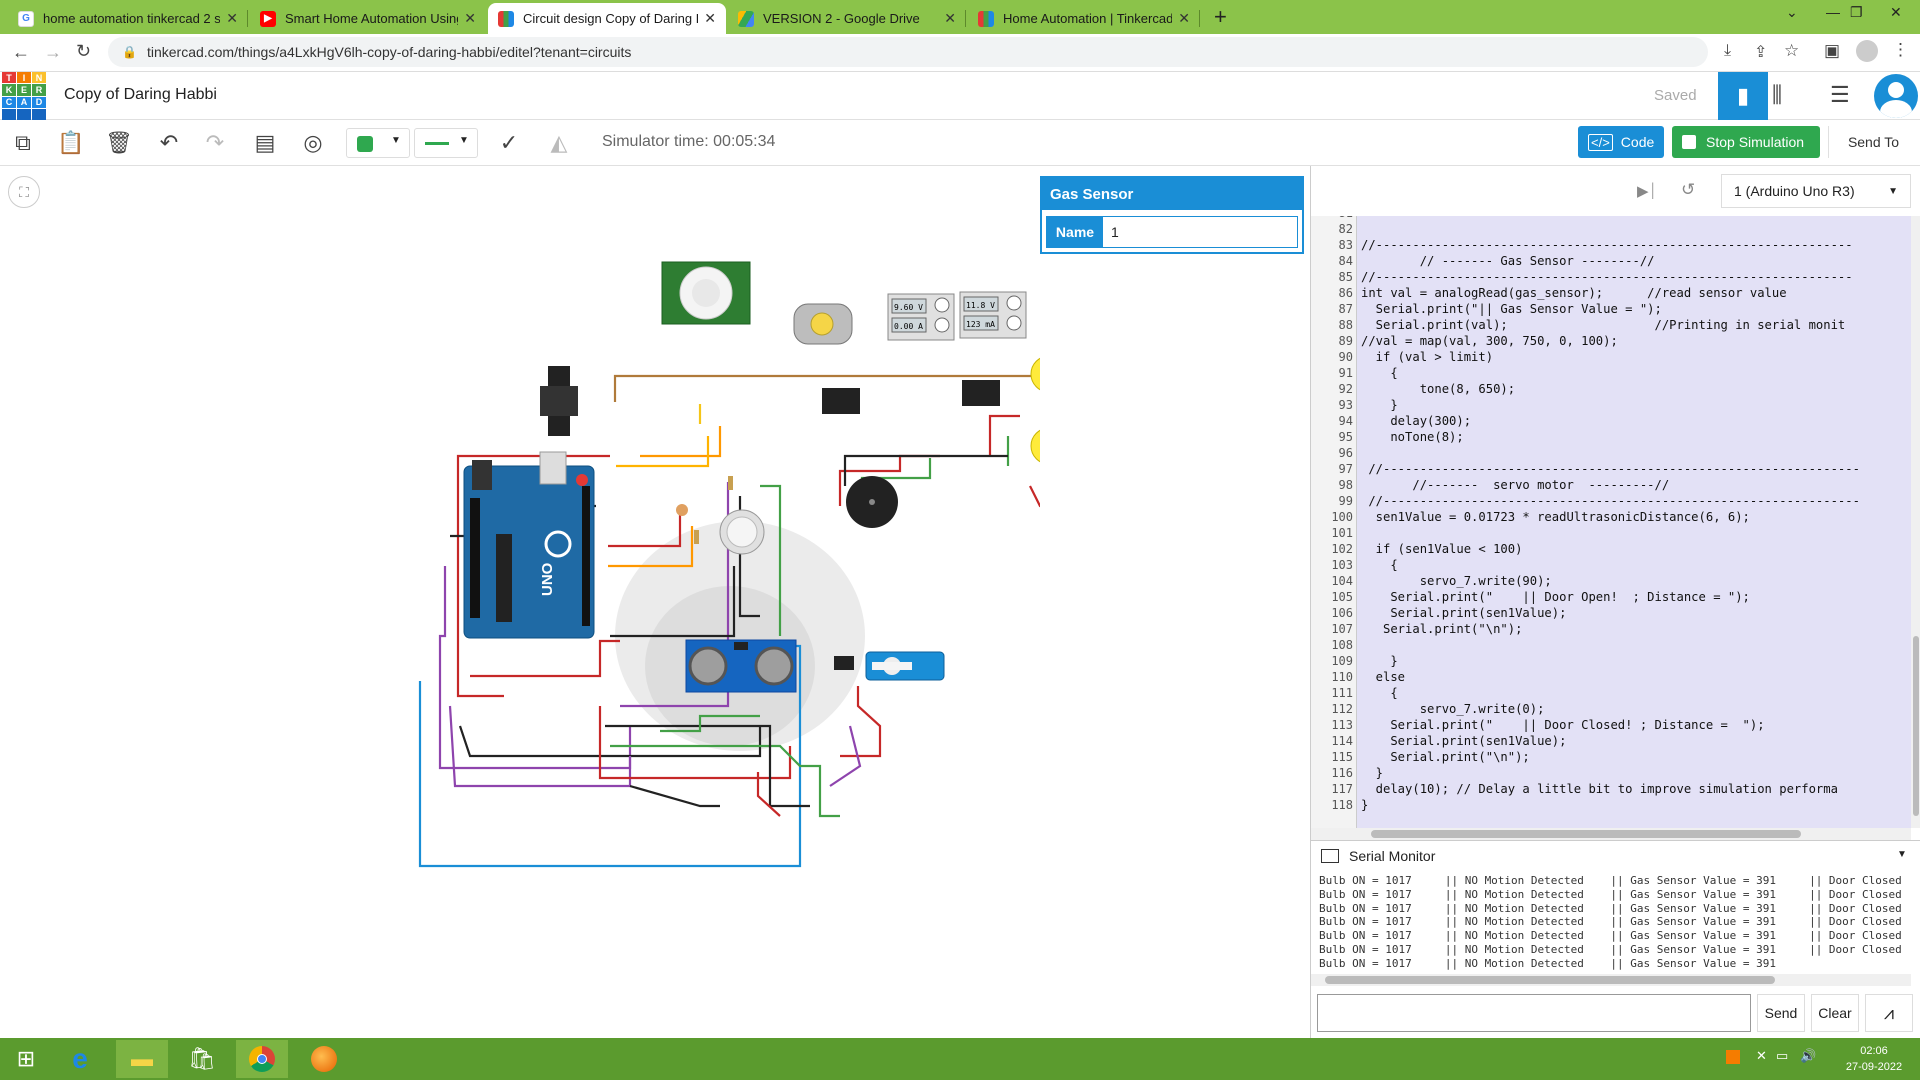 The width and height of the screenshot is (1920, 1080). Describe the element at coordinates (1896, 96) in the screenshot. I see `user-avatar` at that location.